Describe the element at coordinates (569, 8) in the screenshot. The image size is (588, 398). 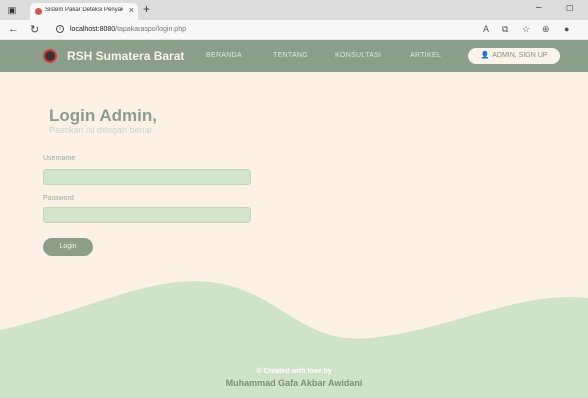
I see `maximize-icon: ☐` at that location.